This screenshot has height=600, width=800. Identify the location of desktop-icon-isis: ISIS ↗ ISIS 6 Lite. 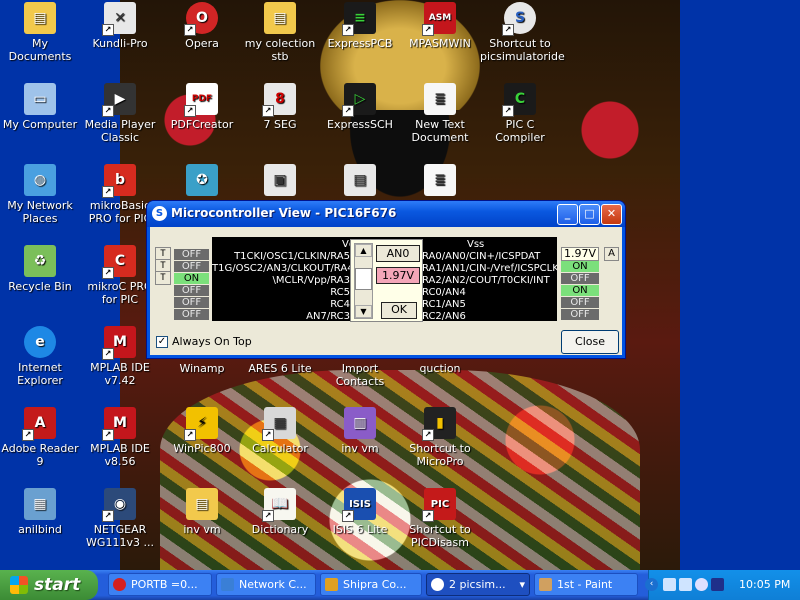
(360, 512).